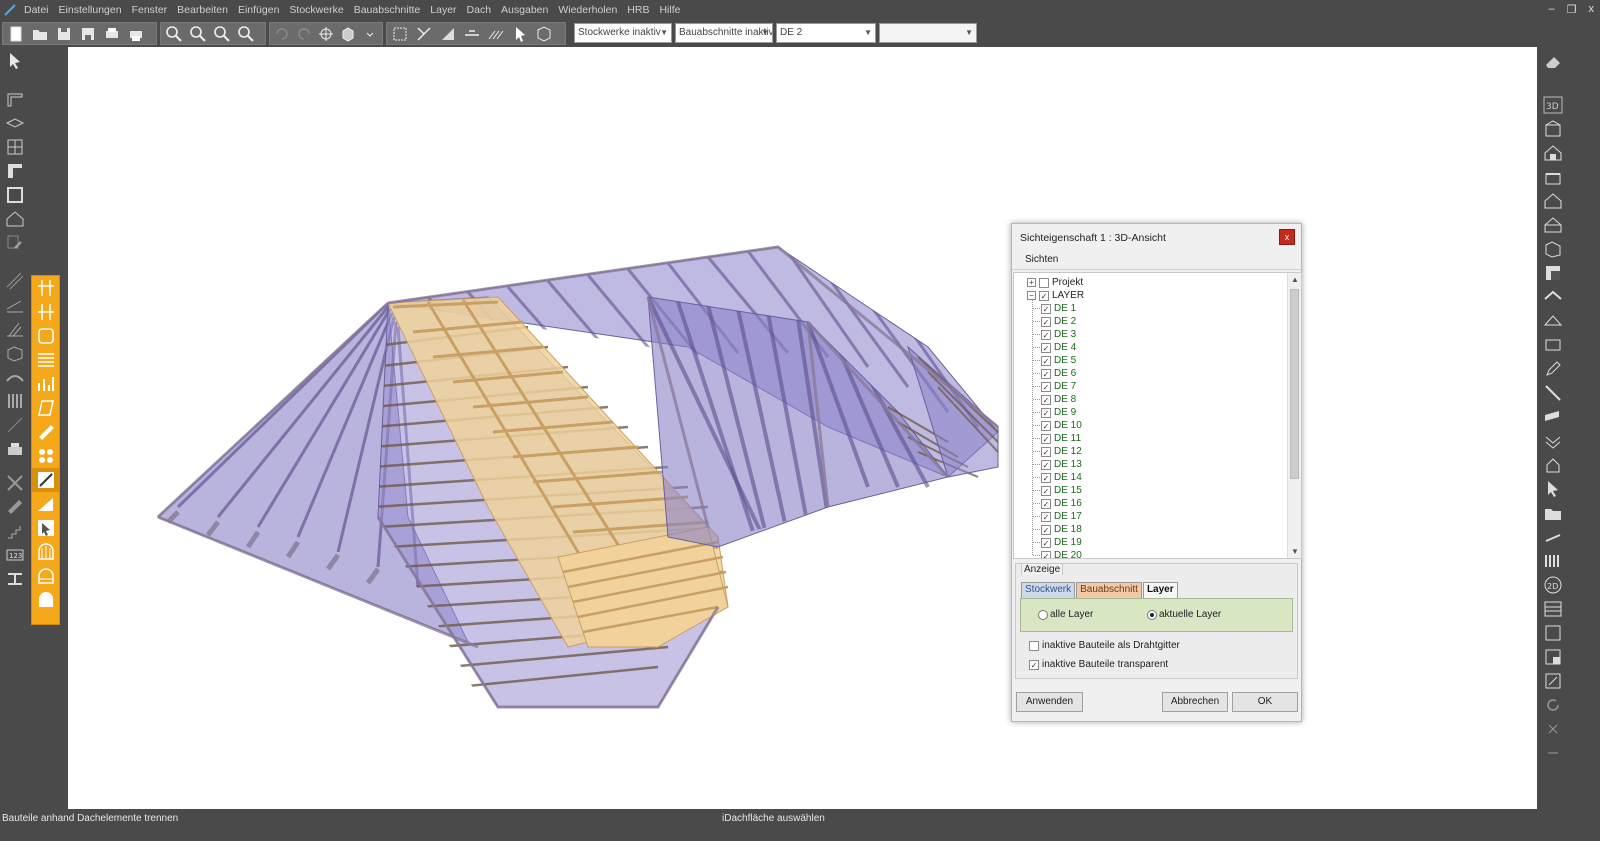  Describe the element at coordinates (1109, 590) in the screenshot. I see `tab-bauabschnitt: Bauabschnitt` at that location.